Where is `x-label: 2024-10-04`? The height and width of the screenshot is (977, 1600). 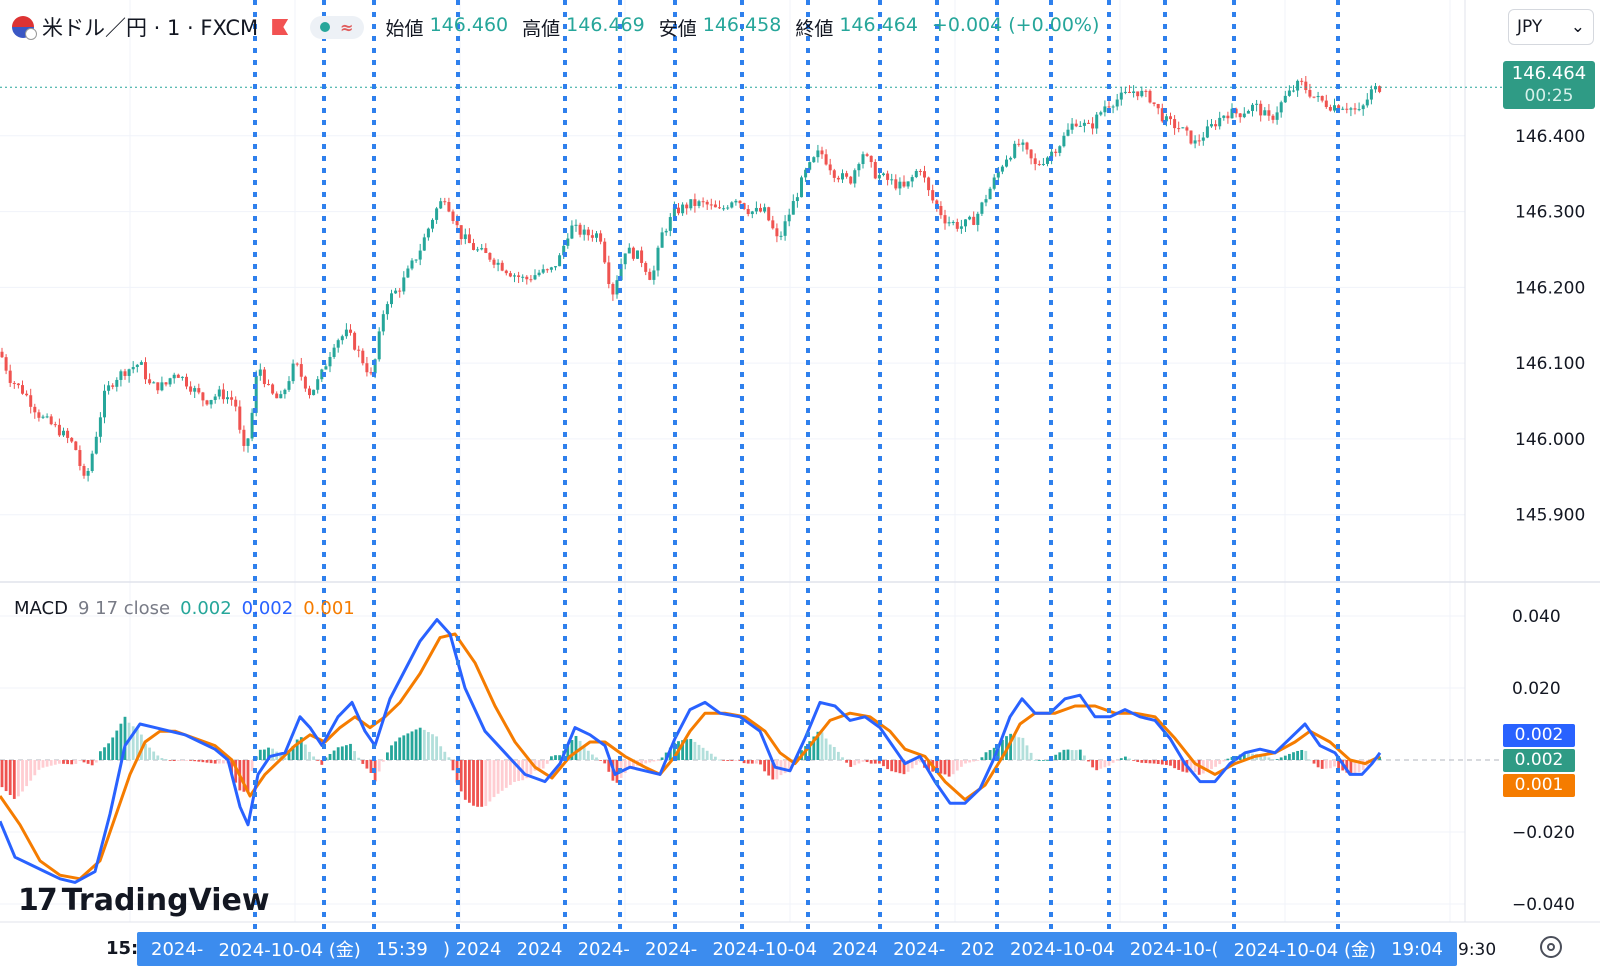 x-label: 2024-10-04 is located at coordinates (765, 949).